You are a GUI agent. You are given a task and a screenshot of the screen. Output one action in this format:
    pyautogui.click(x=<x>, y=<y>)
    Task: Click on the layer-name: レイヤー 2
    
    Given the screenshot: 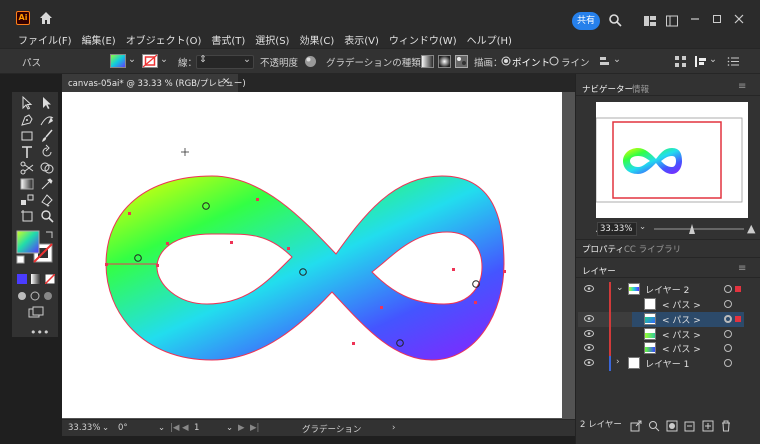 What is the action you would take?
    pyautogui.click(x=667, y=289)
    